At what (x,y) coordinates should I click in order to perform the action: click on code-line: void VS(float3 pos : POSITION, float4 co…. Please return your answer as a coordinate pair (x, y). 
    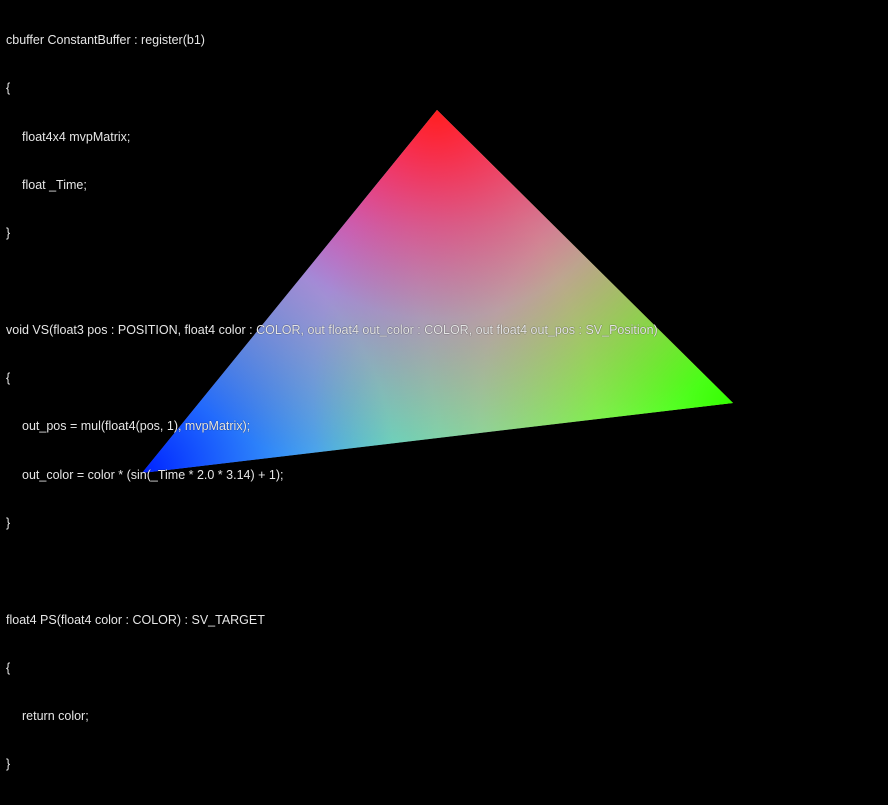
    Looking at the image, I should click on (332, 329).